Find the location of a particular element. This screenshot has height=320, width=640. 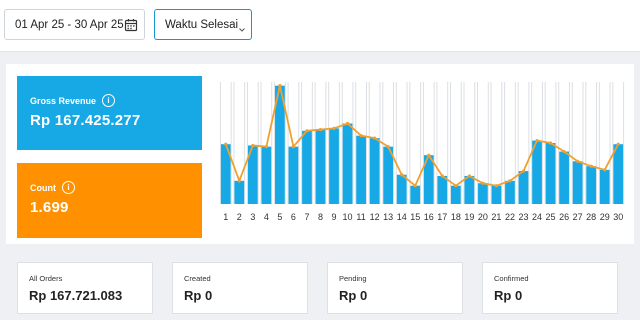

gross-revenue-label: Gross Revenue is located at coordinates (63, 100).